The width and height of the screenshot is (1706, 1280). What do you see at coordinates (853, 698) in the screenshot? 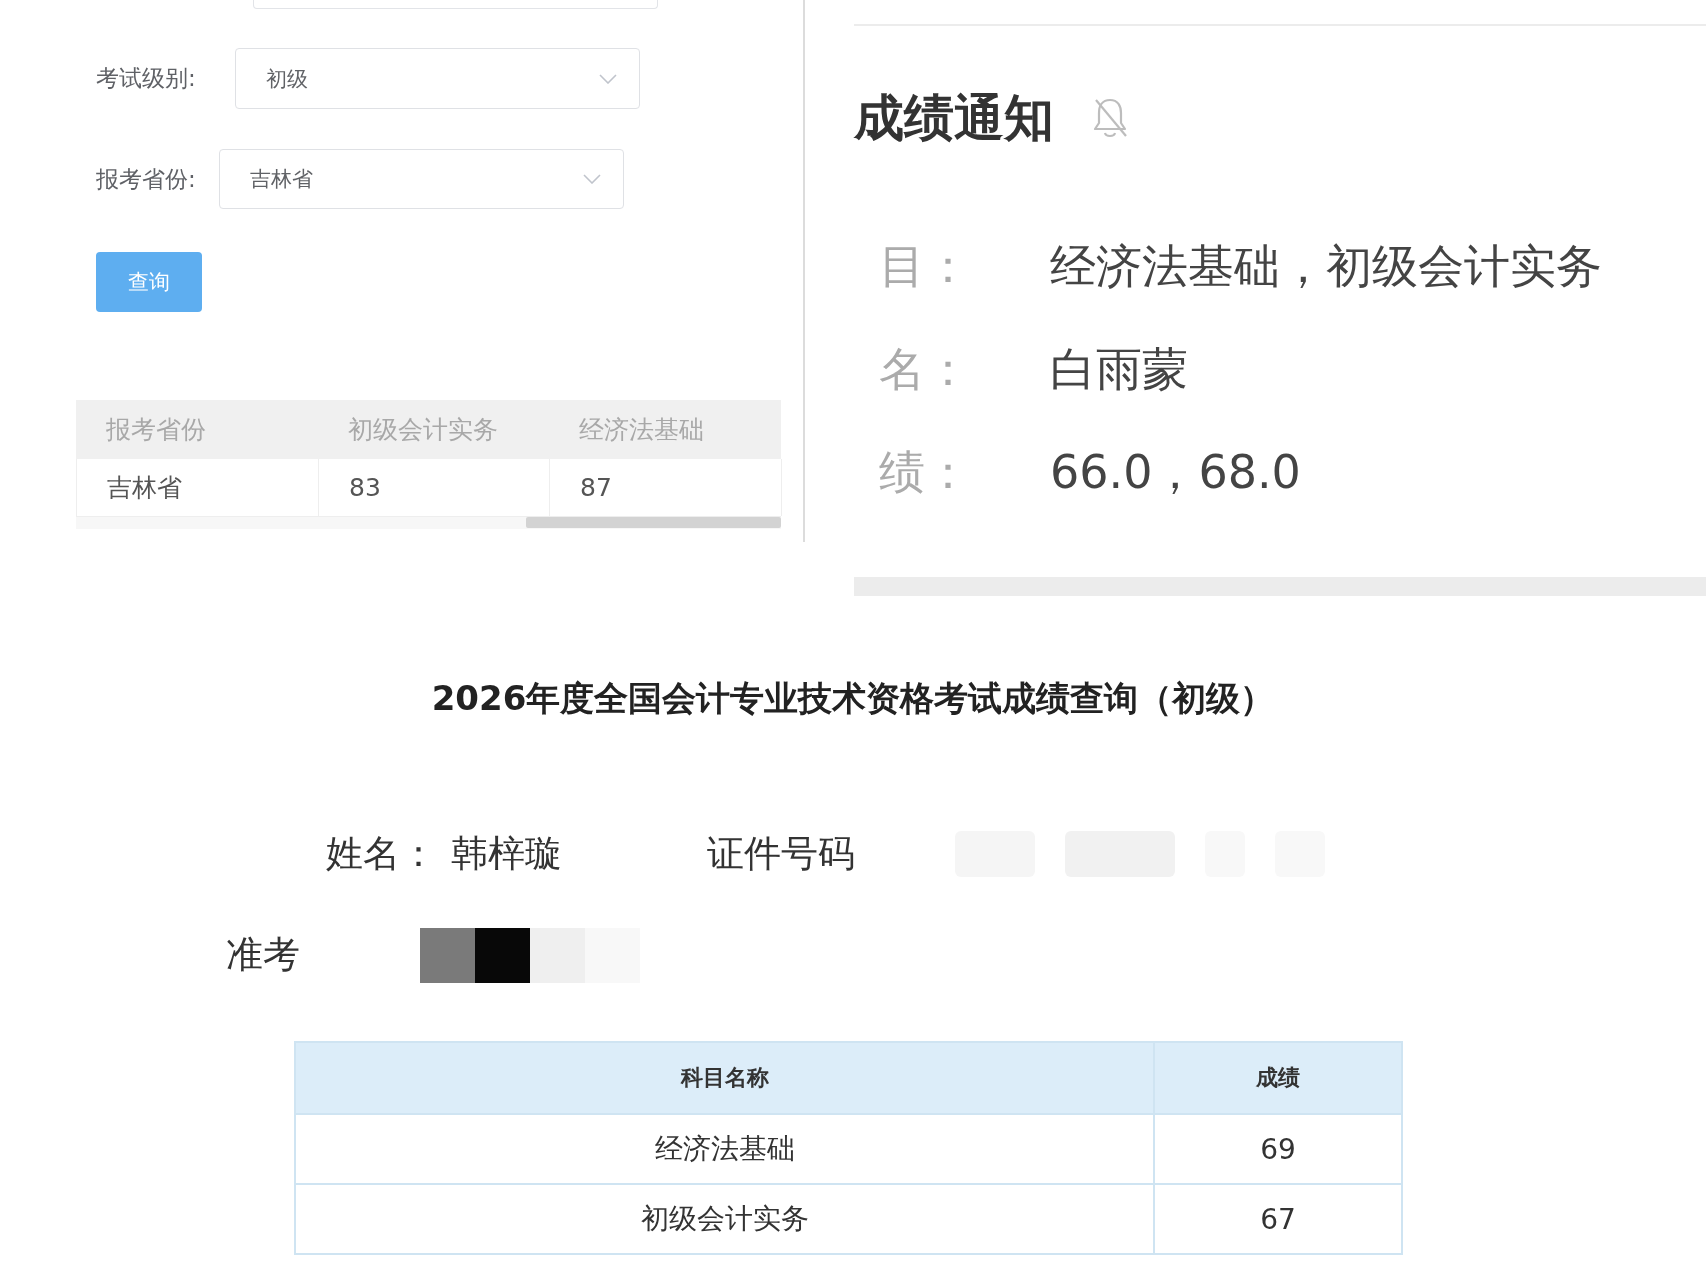
I see `page-title: 2026年度全国会计专业技术资格考试成绩查询（初级）` at bounding box center [853, 698].